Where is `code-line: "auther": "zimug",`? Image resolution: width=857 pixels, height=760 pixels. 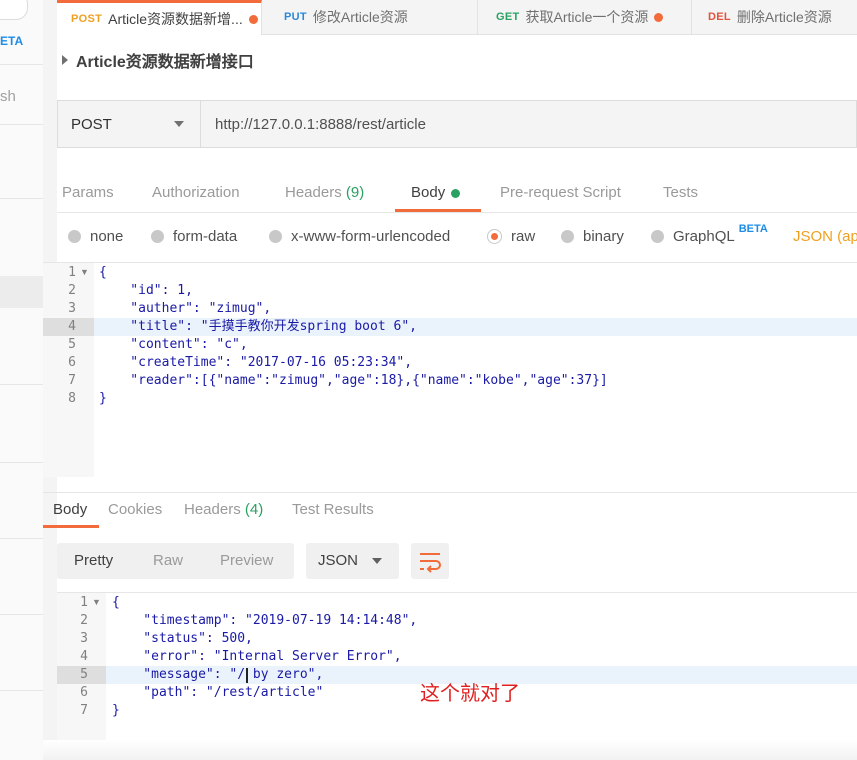 code-line: "auther": "zimug", is located at coordinates (185, 308).